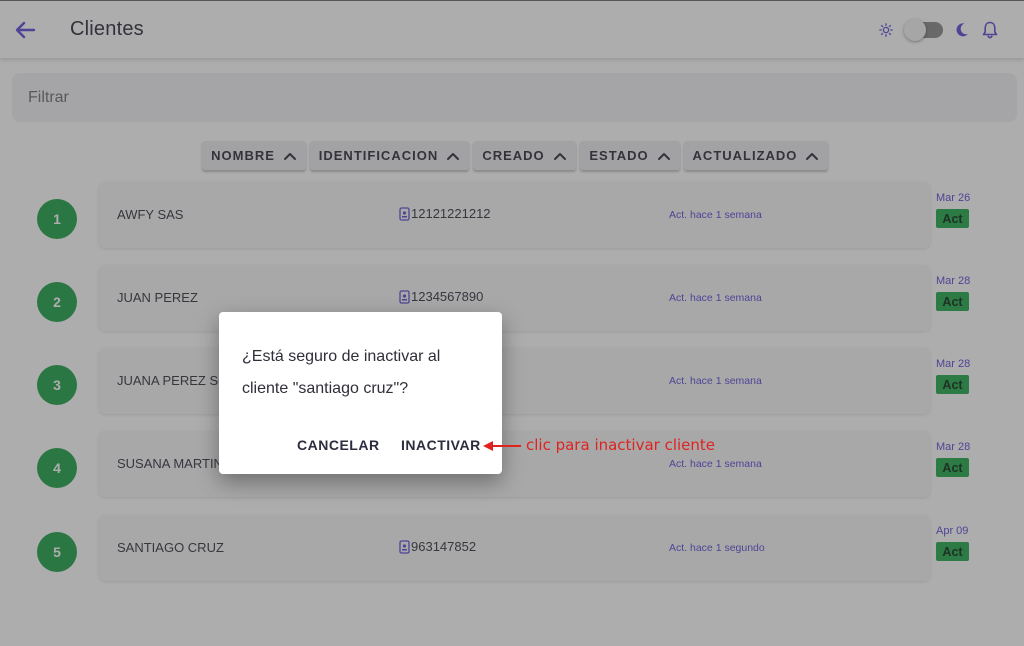 The height and width of the screenshot is (646, 1024). What do you see at coordinates (338, 445) in the screenshot?
I see `cancel-button: CANCELAR` at bounding box center [338, 445].